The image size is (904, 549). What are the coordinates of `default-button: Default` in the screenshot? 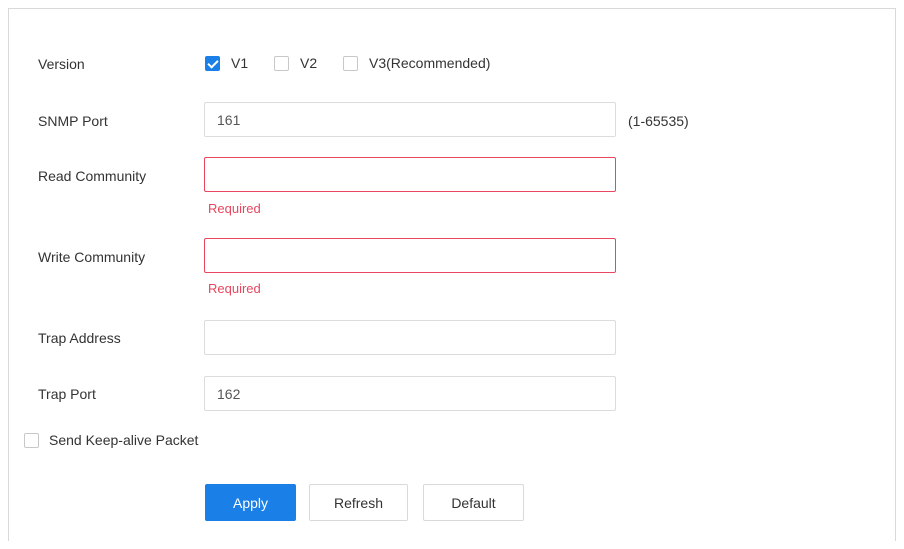 It's located at (473, 502).